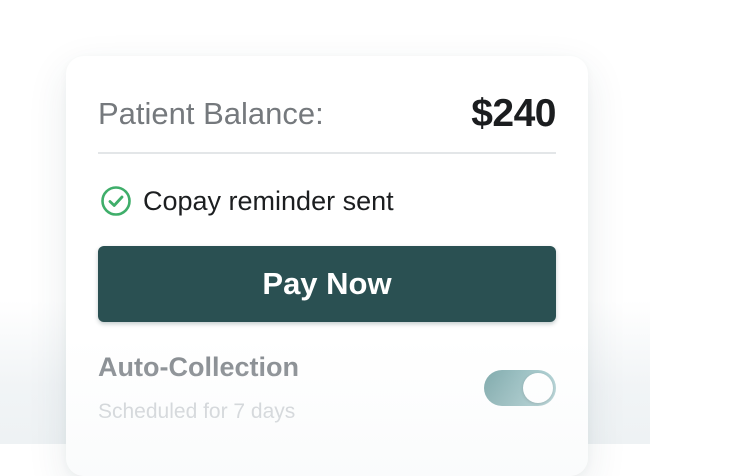 The height and width of the screenshot is (476, 740). I want to click on copay-status: Copay reminder sent, so click(247, 201).